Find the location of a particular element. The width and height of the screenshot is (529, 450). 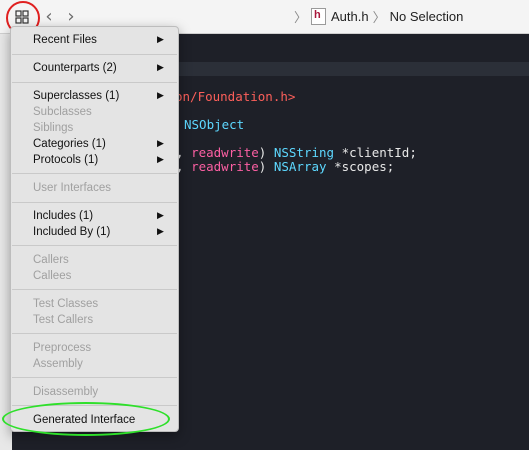

menu-item-test-classes: Test Classes is located at coordinates (66, 304).